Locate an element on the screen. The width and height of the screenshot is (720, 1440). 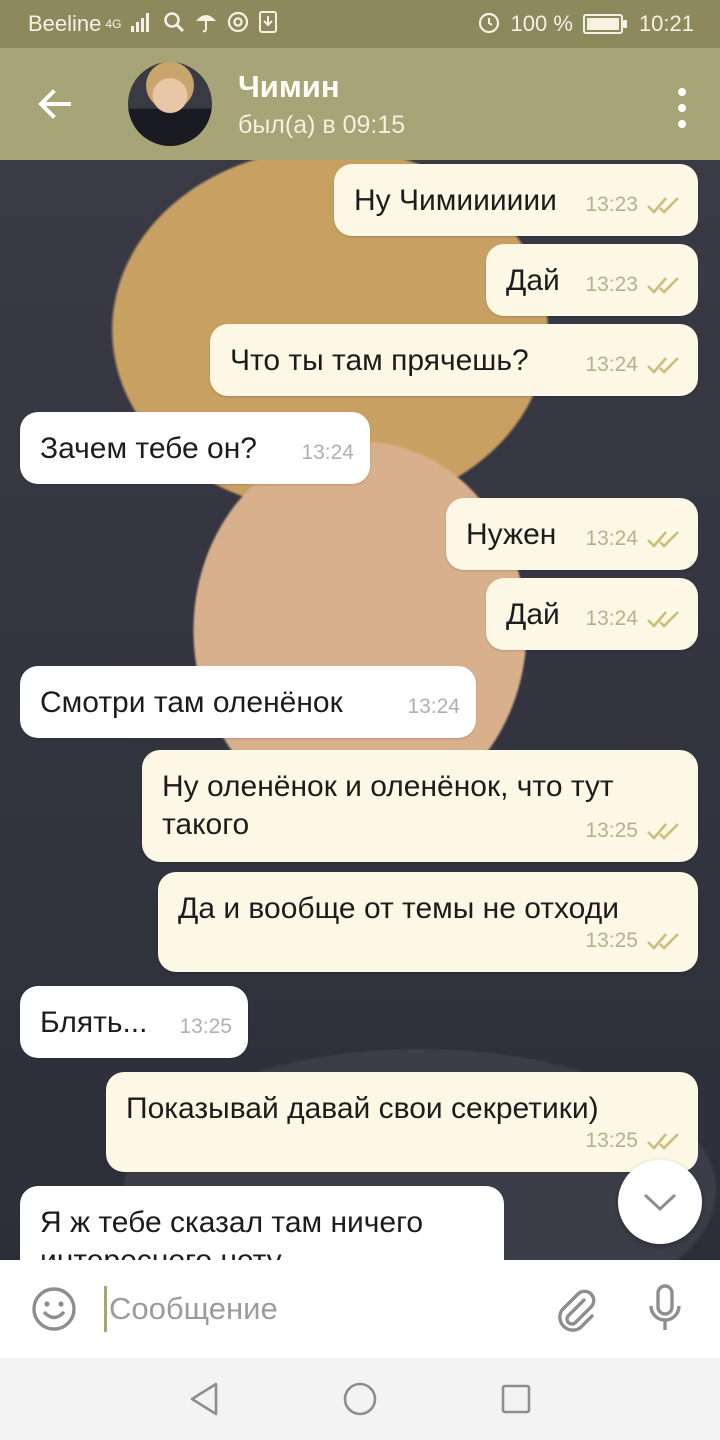
recents-square-icon is located at coordinates (516, 1399).